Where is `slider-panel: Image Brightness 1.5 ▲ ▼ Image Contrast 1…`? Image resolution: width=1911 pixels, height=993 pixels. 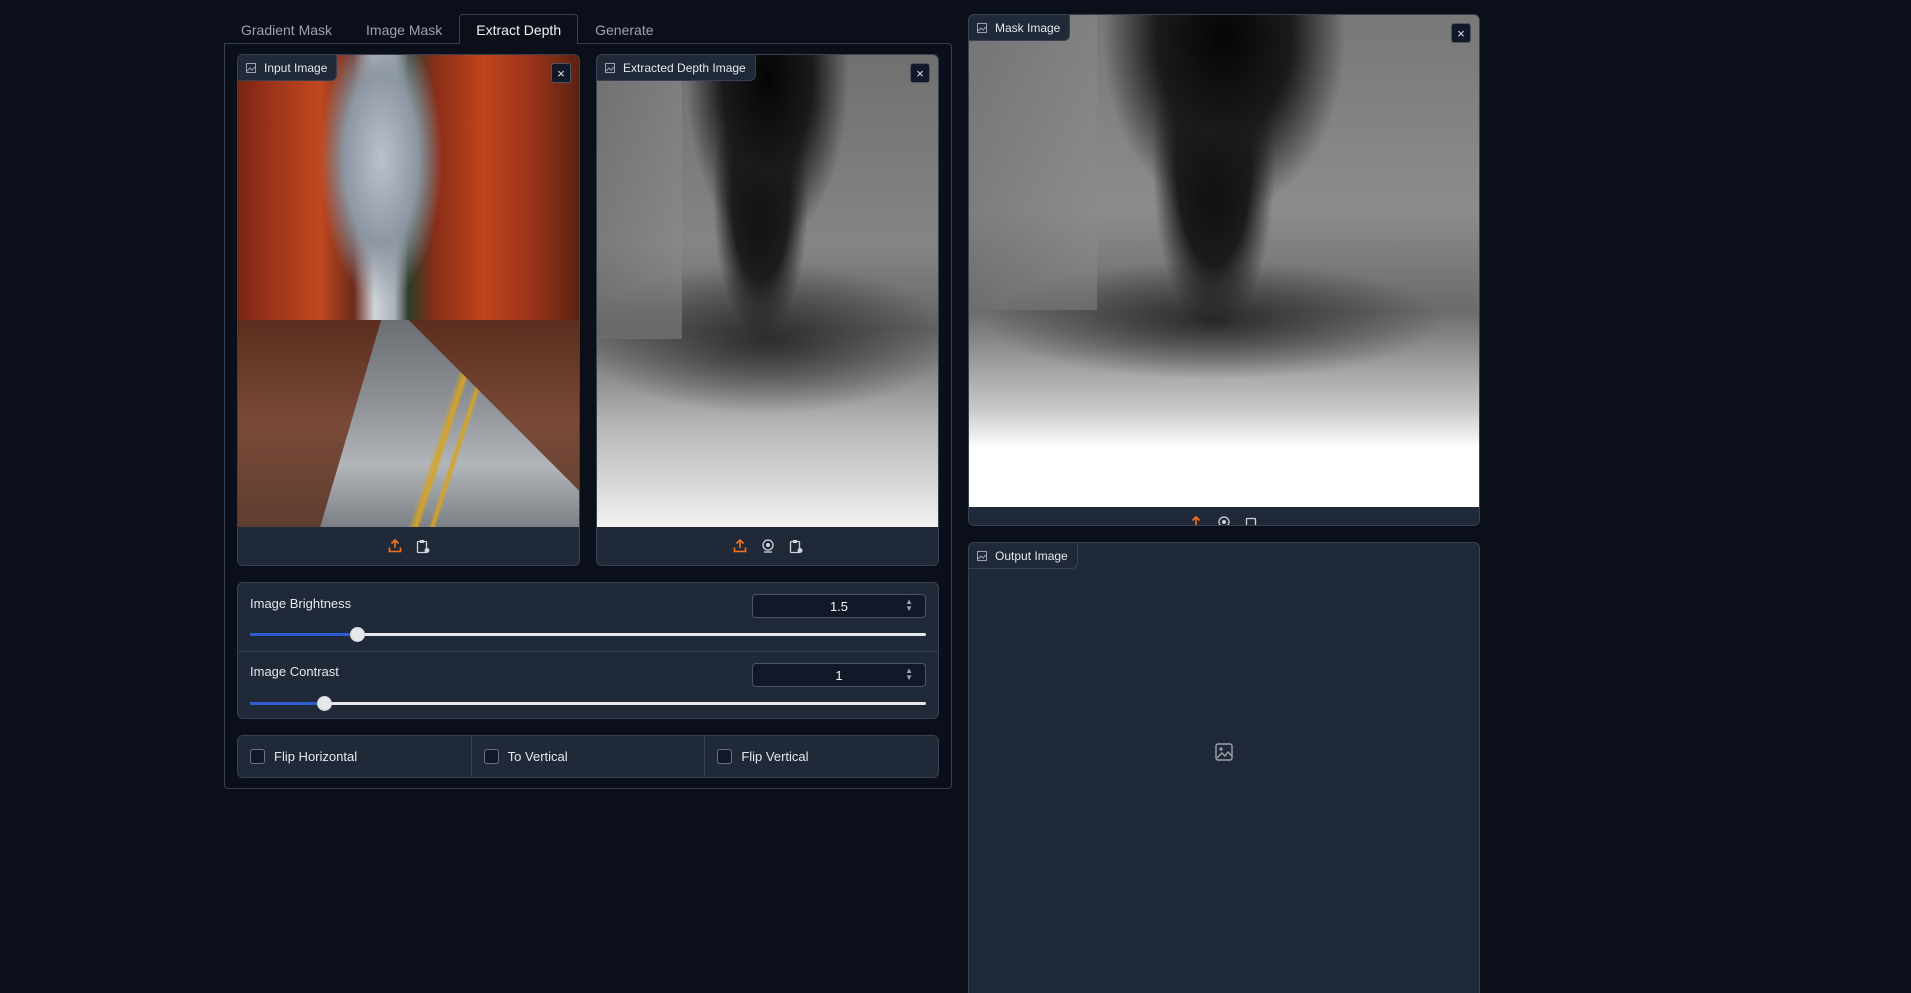 slider-panel: Image Brightness 1.5 ▲ ▼ Image Contrast 1… is located at coordinates (588, 650).